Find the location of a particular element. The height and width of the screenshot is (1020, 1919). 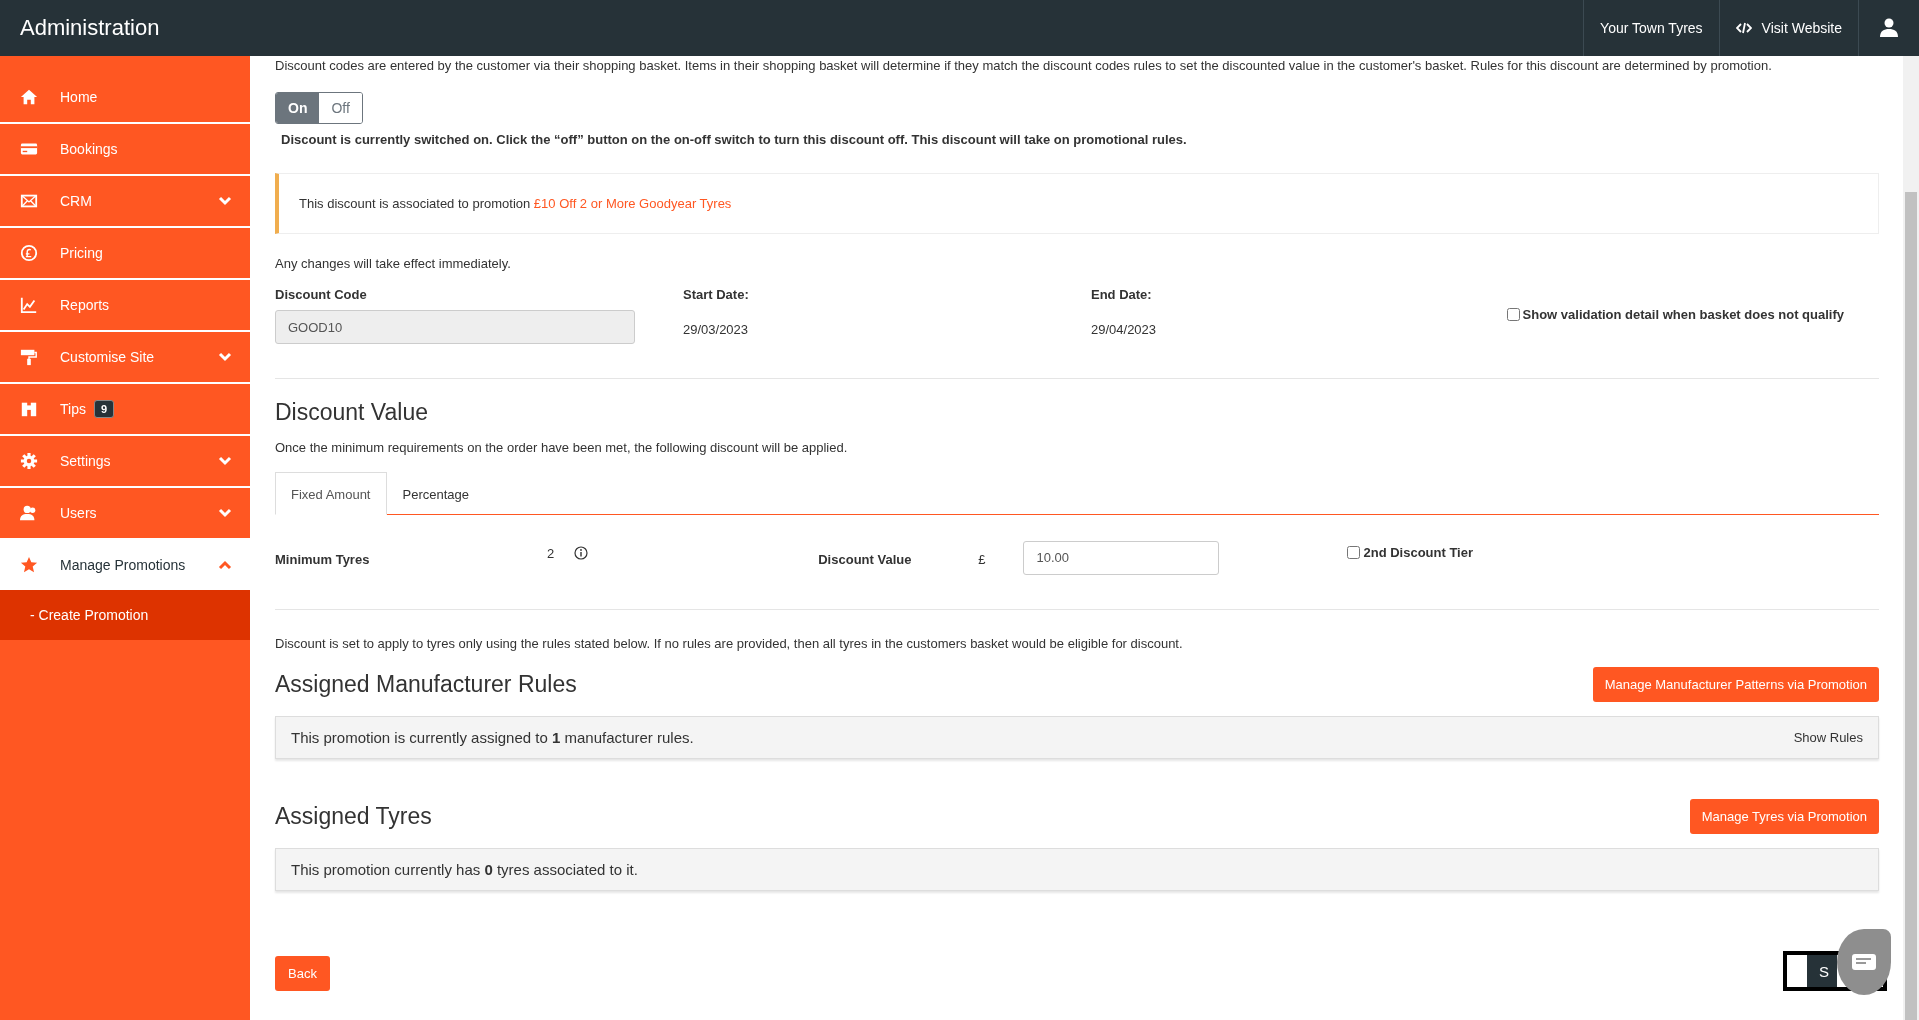

date-value: 29/04/2023 is located at coordinates (1124, 329).